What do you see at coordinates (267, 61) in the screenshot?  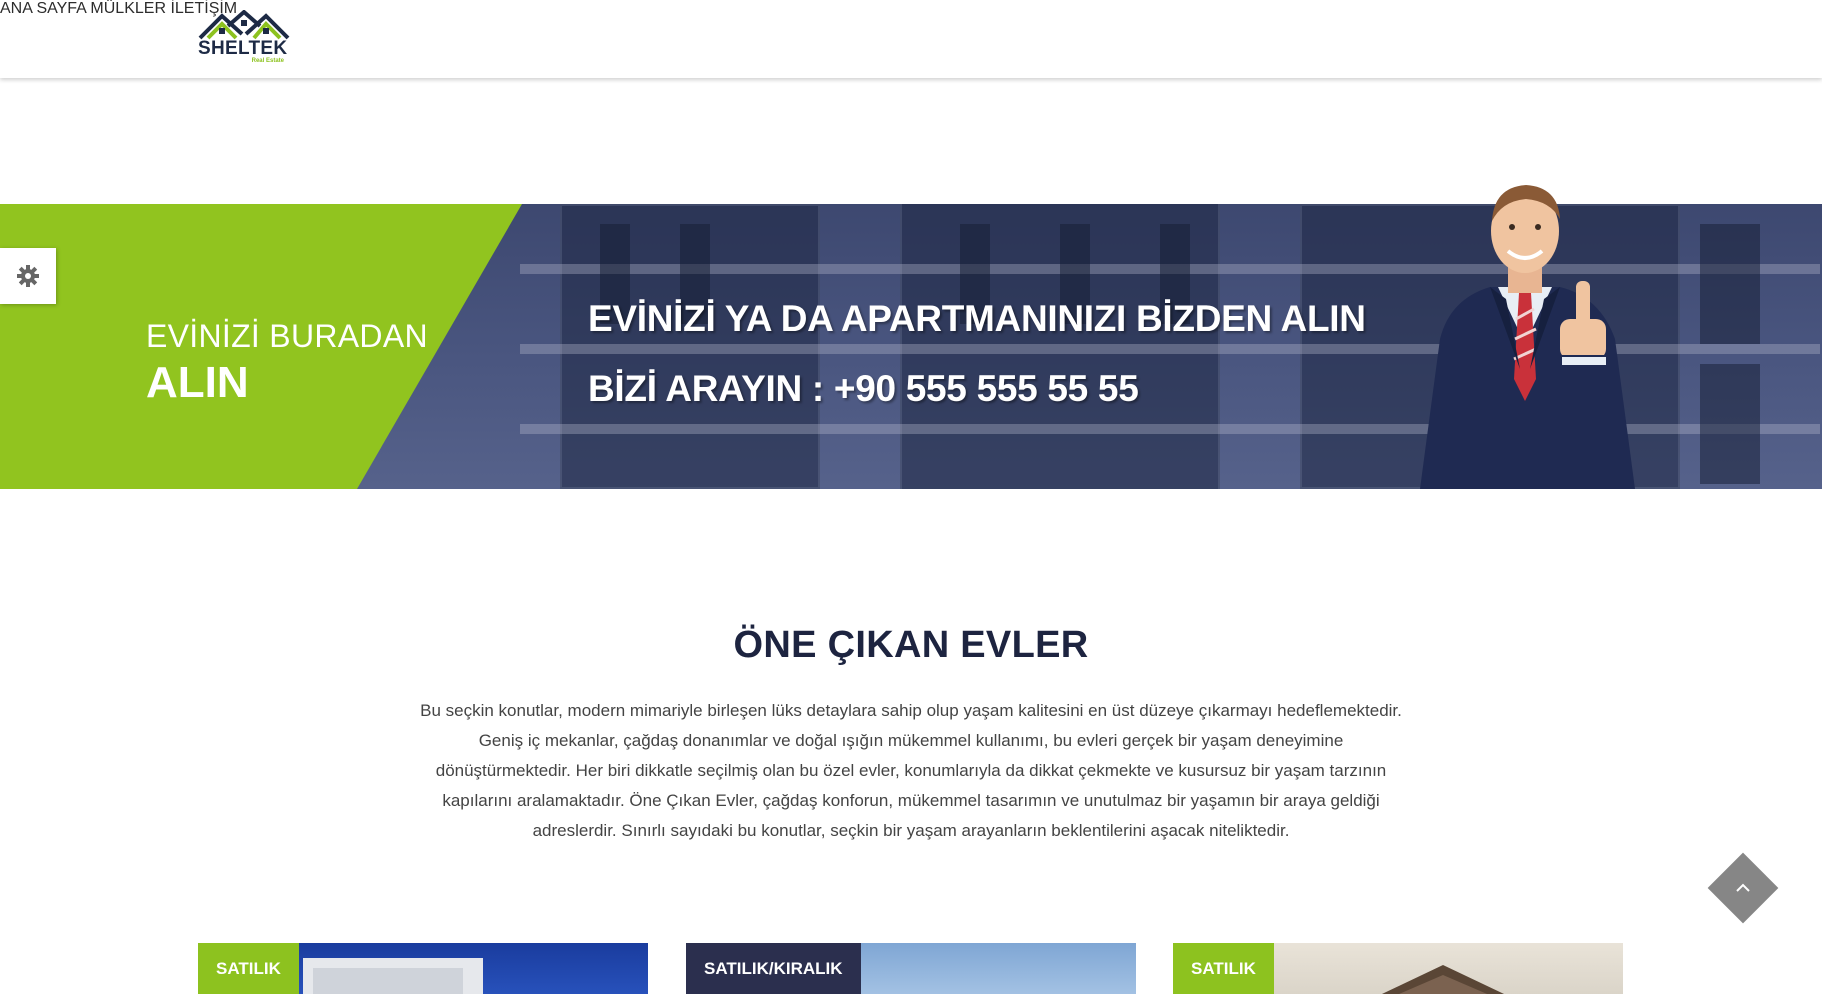 I see `logo-subtext: Real Estate` at bounding box center [267, 61].